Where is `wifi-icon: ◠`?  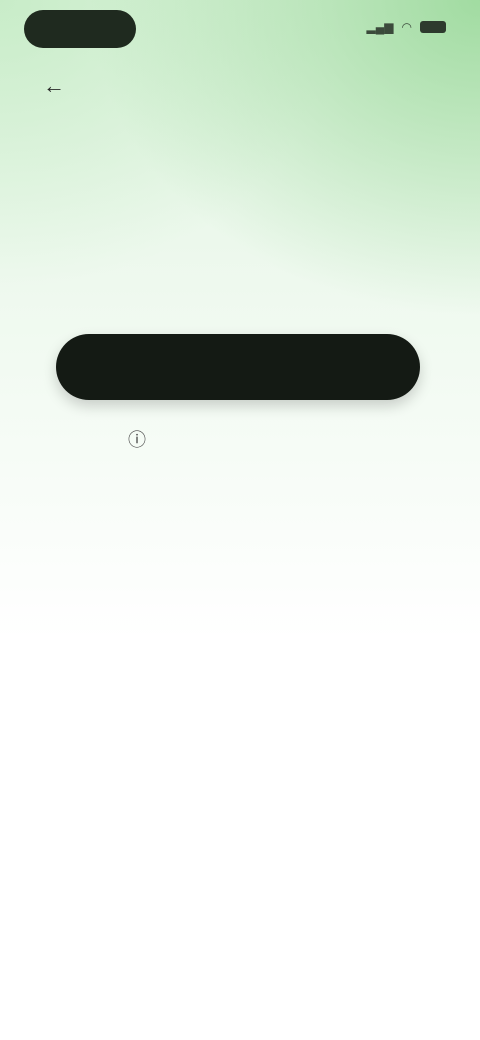
wifi-icon: ◠ is located at coordinates (406, 27).